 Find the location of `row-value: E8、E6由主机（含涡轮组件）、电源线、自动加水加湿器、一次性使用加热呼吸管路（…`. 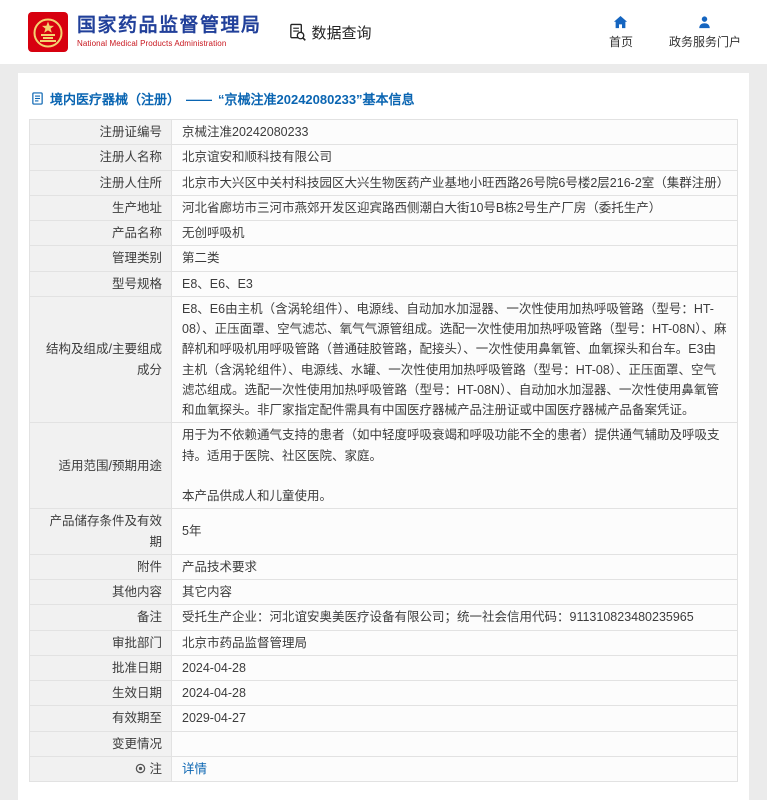

row-value: E8、E6由主机（含涡轮组件）、电源线、自动加水加湿器、一次性使用加热呼吸管路（… is located at coordinates (454, 359).